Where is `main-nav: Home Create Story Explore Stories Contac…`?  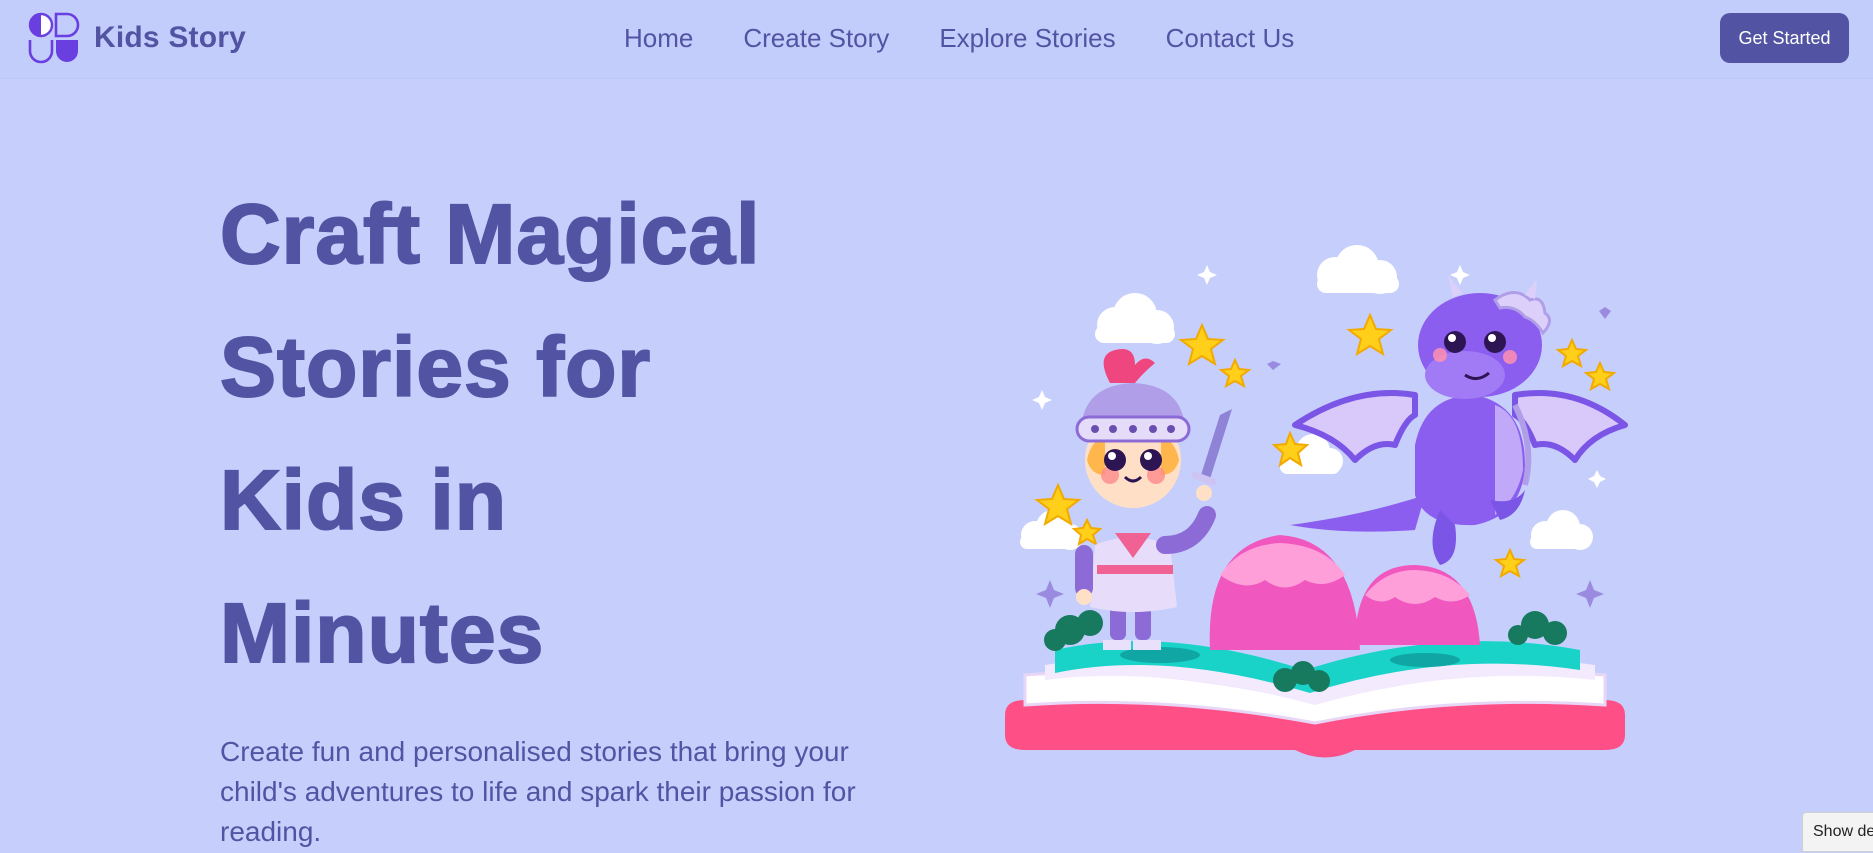 main-nav: Home Create Story Explore Stories Contac… is located at coordinates (984, 38).